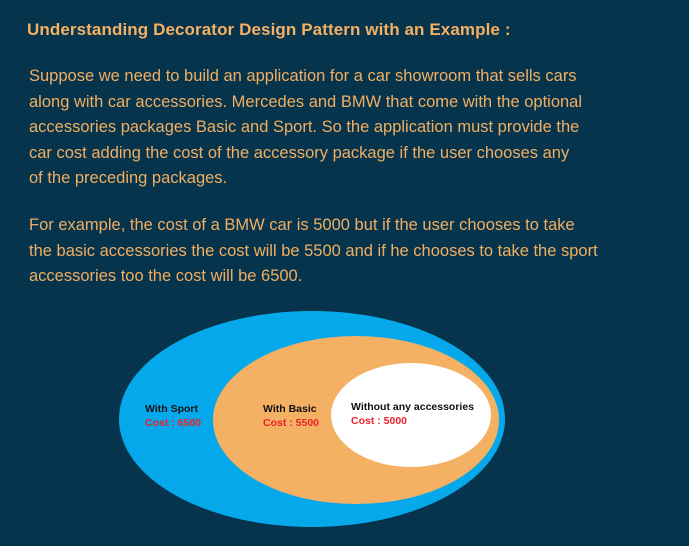  I want to click on no-accessories-label: Without any accessories Cost : 5000, so click(412, 414).